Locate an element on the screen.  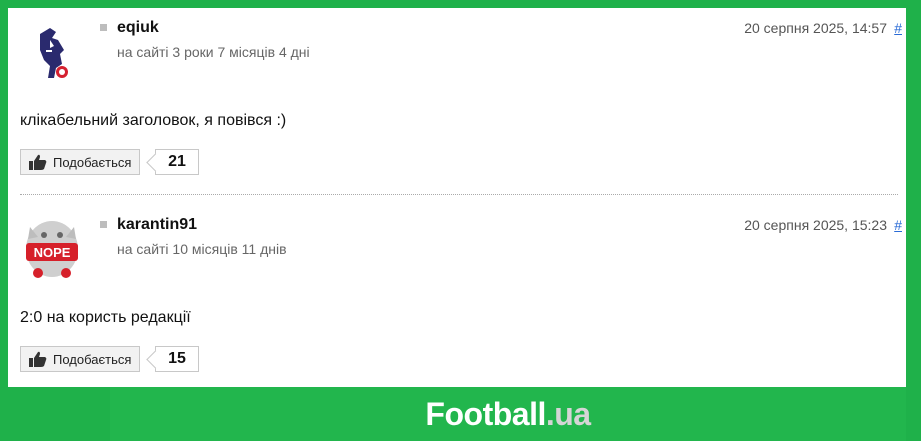
logo-main: Football is located at coordinates (485, 413).